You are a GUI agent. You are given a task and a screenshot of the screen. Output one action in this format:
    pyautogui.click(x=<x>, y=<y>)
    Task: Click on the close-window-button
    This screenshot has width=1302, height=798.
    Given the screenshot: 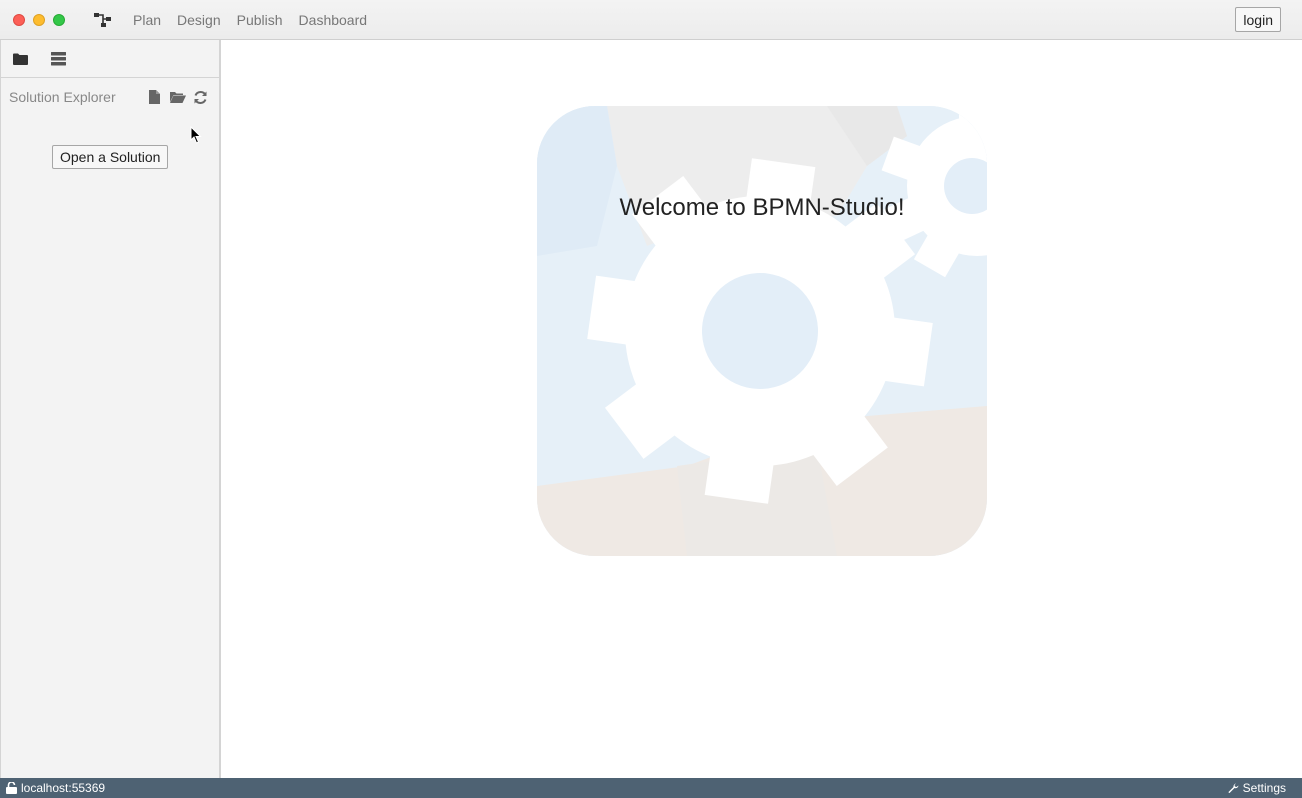 What is the action you would take?
    pyautogui.click(x=19, y=19)
    